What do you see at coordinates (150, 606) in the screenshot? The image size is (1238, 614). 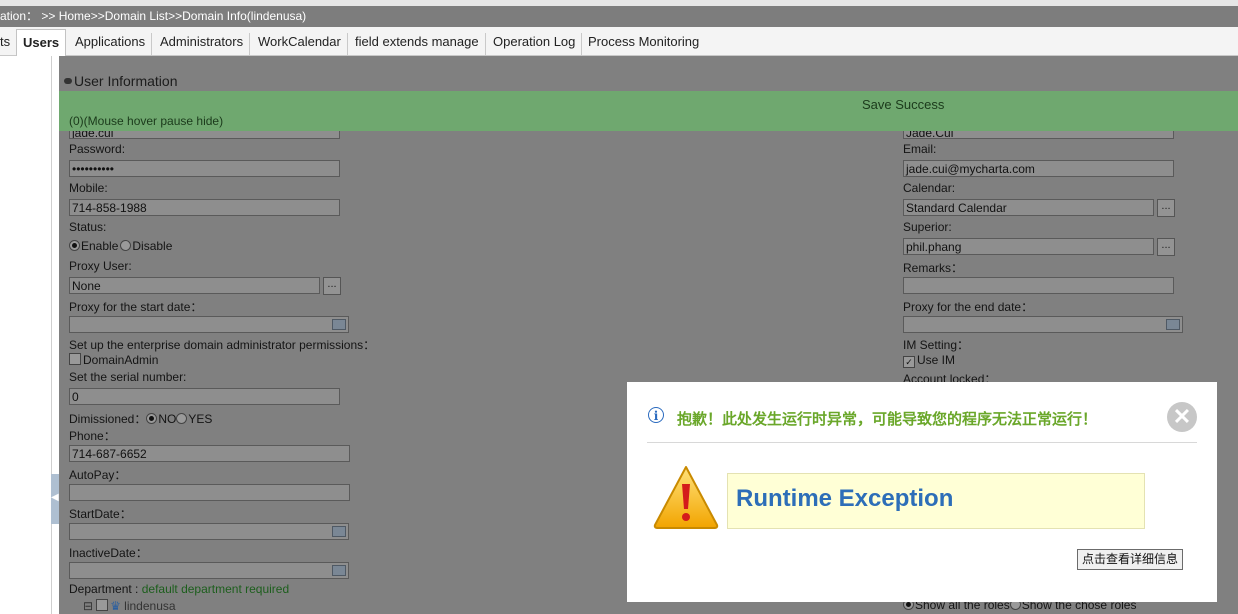 I see `tree-node-label: lindenusa` at bounding box center [150, 606].